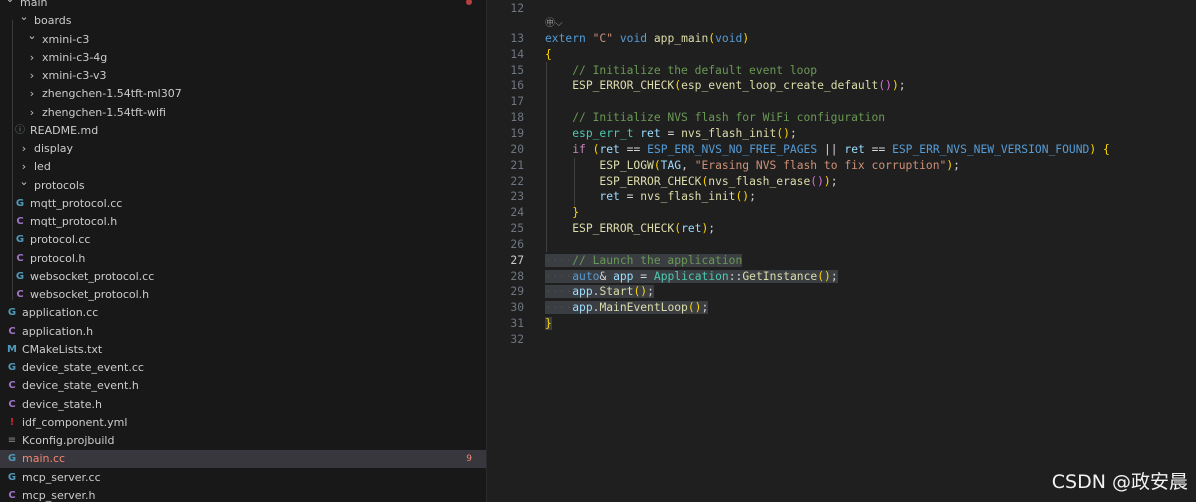 The height and width of the screenshot is (502, 1196). I want to click on tree-item-label: websocket_protocol.cc, so click(92, 276).